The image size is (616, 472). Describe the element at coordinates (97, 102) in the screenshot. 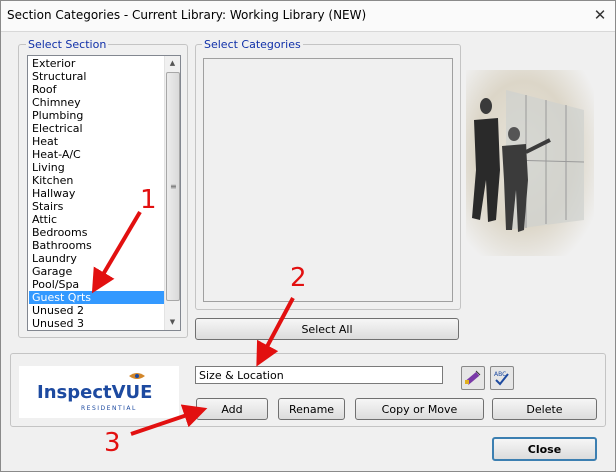

I see `list-item: Chimney` at that location.